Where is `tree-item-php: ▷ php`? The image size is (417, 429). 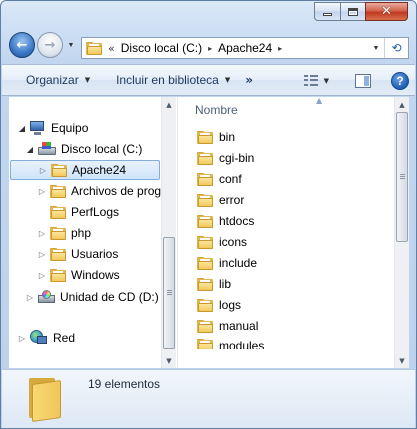
tree-item-php: ▷ php is located at coordinates (64, 233).